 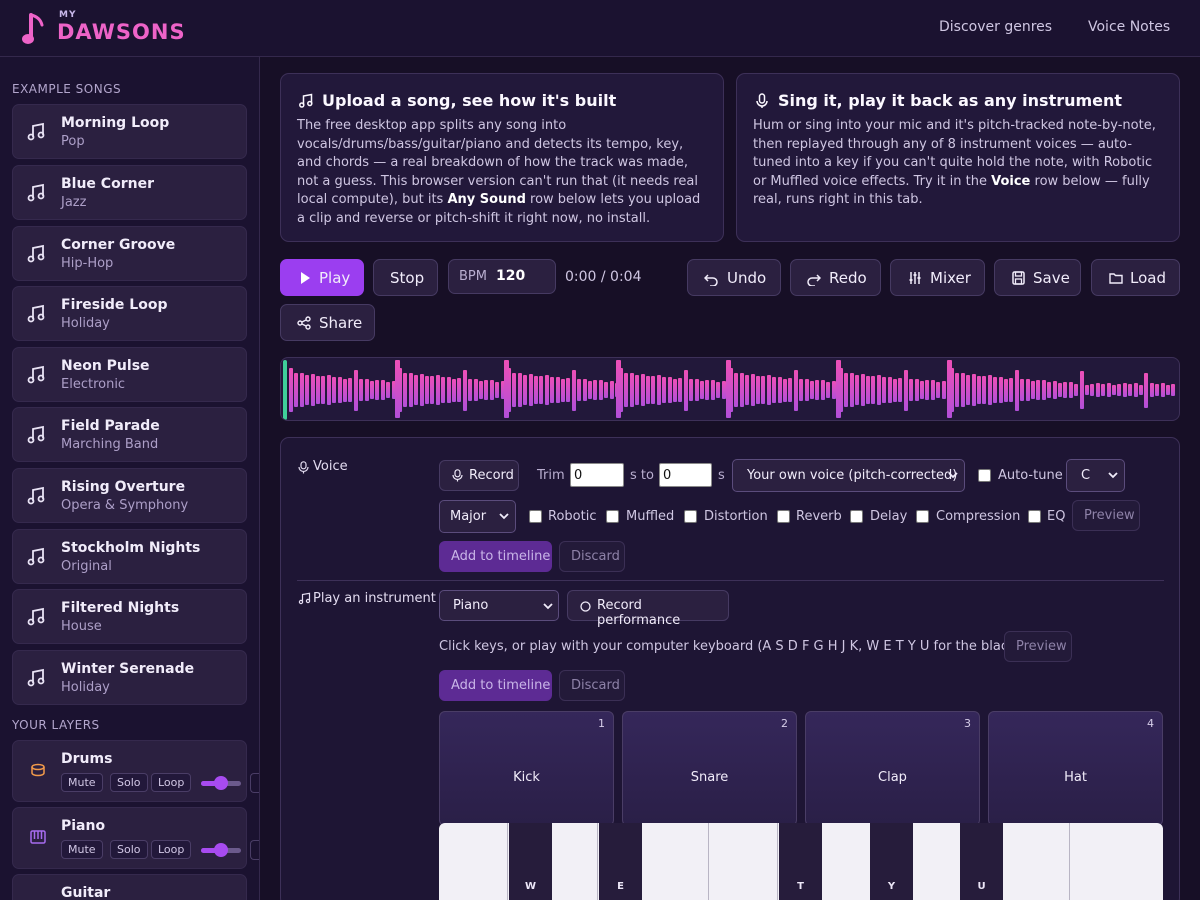 What do you see at coordinates (620, 861) in the screenshot?
I see `black-key-e: E` at bounding box center [620, 861].